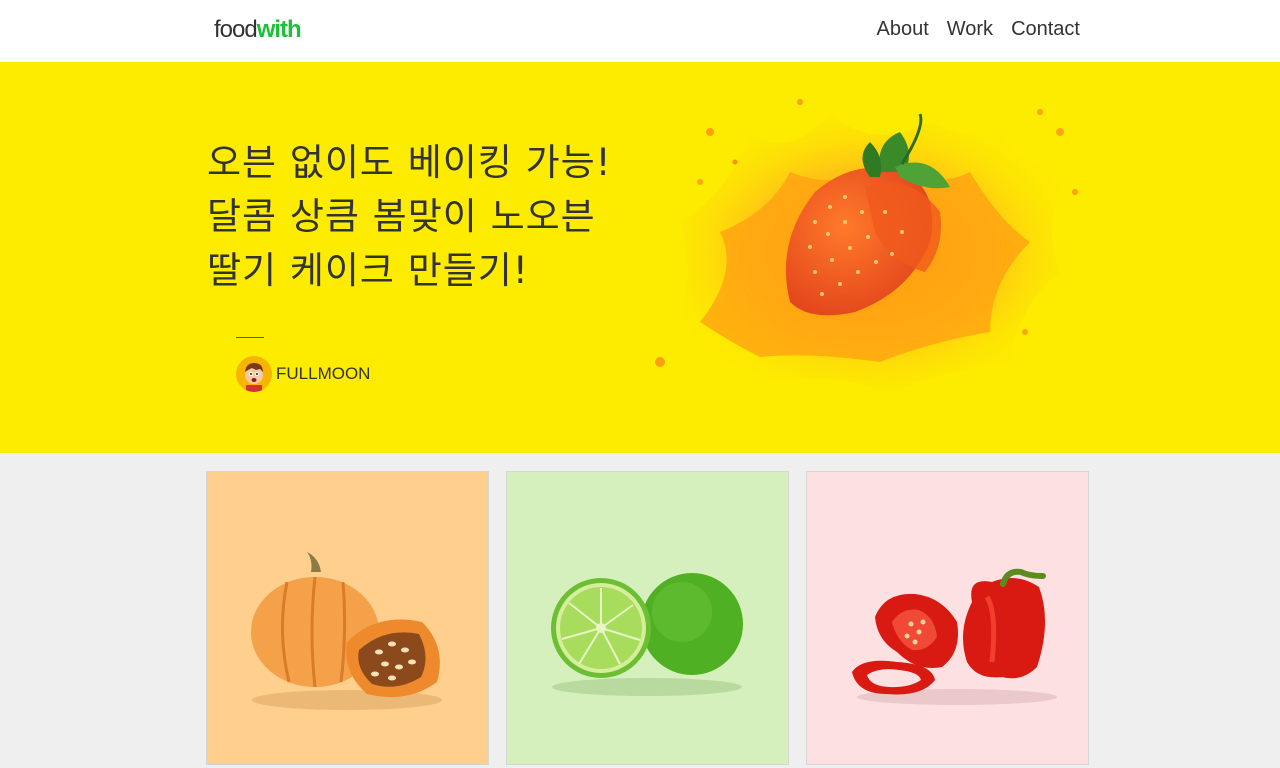  What do you see at coordinates (401, 216) in the screenshot?
I see `hero-title-line: 달콤 상큼 봄맞이 노오븐` at bounding box center [401, 216].